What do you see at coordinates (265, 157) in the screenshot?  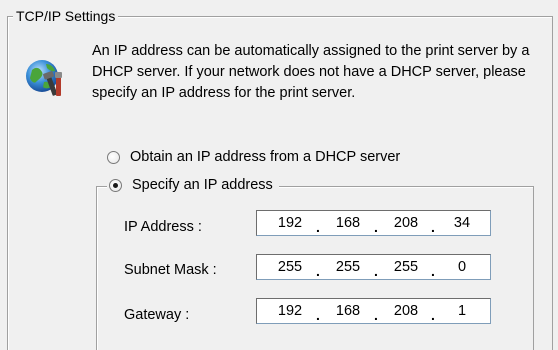 I see `dhcp-radio-label: Obtain an IP address from a DHCP server` at bounding box center [265, 157].